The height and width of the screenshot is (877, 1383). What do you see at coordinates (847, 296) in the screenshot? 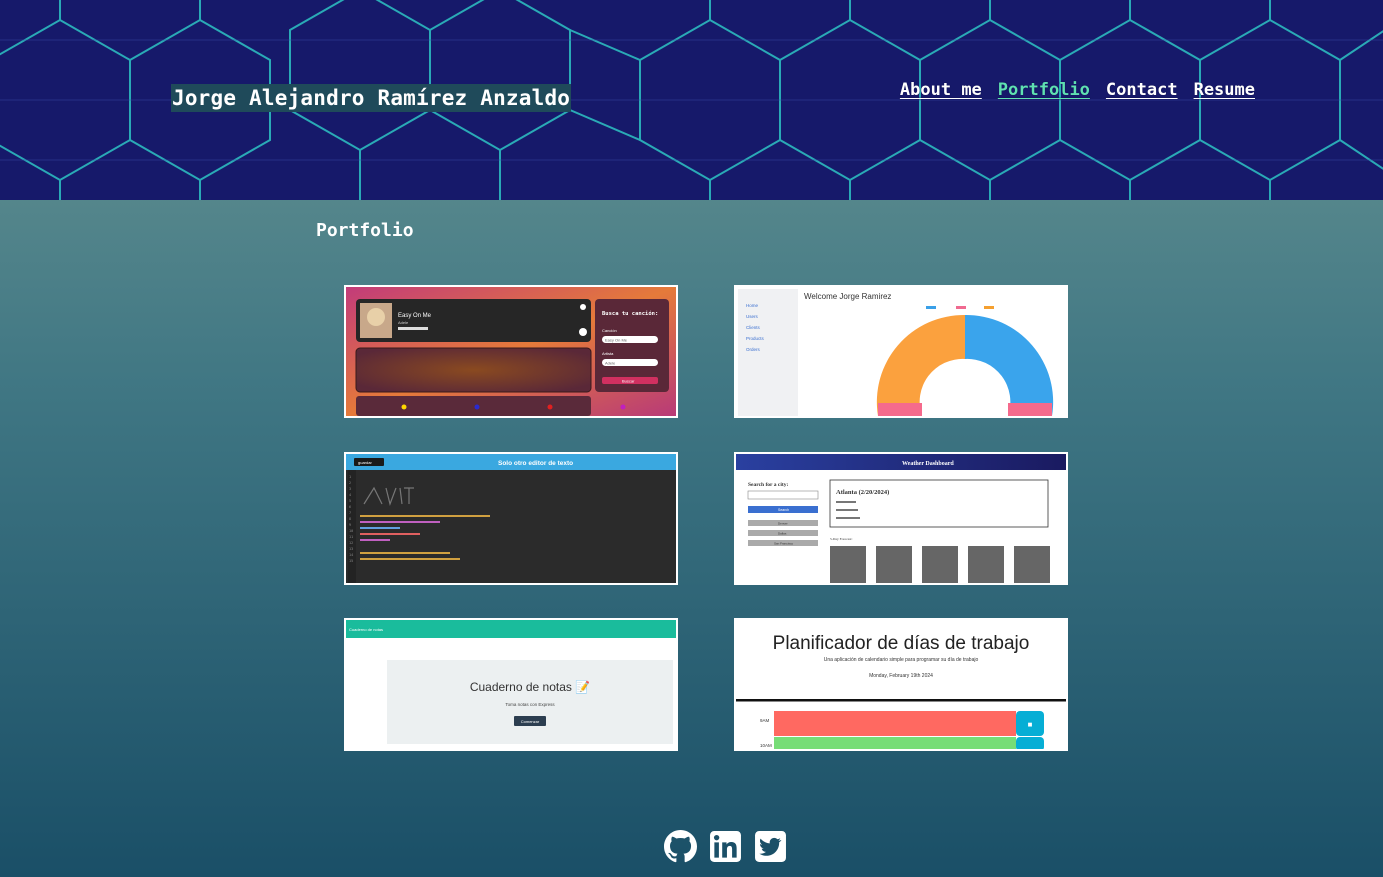
I see `dash-welcome: Welcome Jorge Ramirez` at bounding box center [847, 296].